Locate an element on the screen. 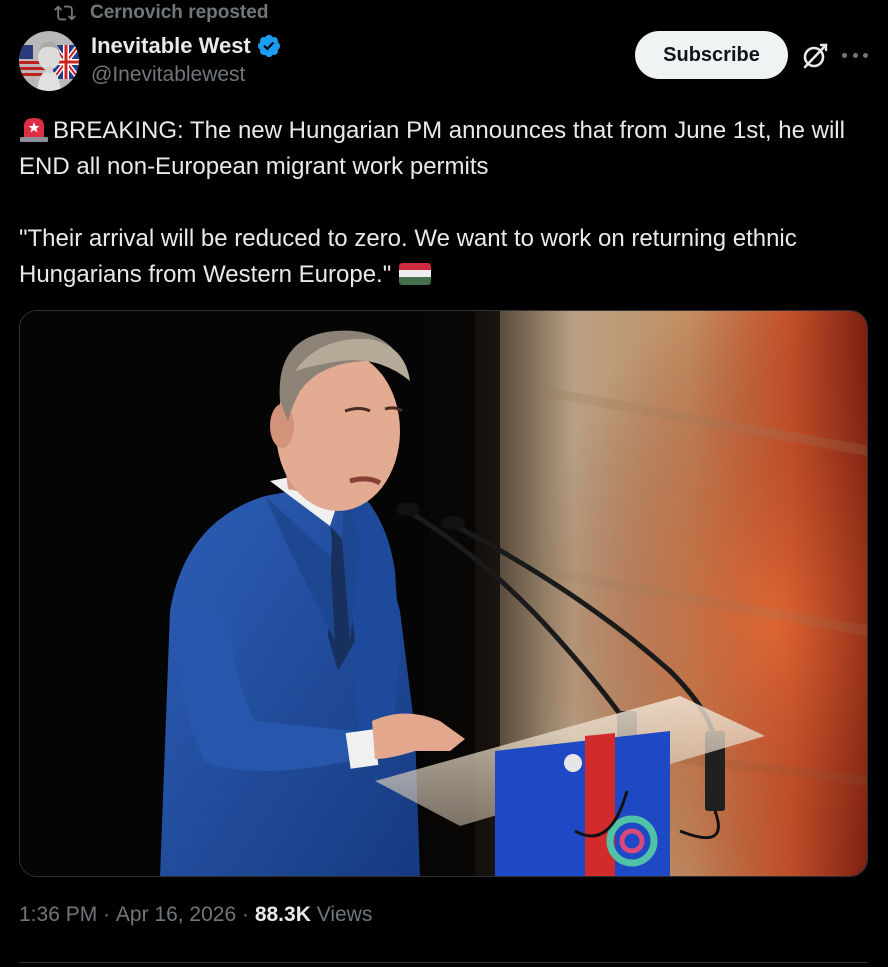 The height and width of the screenshot is (967, 888). verified-badge-icon is located at coordinates (269, 46).